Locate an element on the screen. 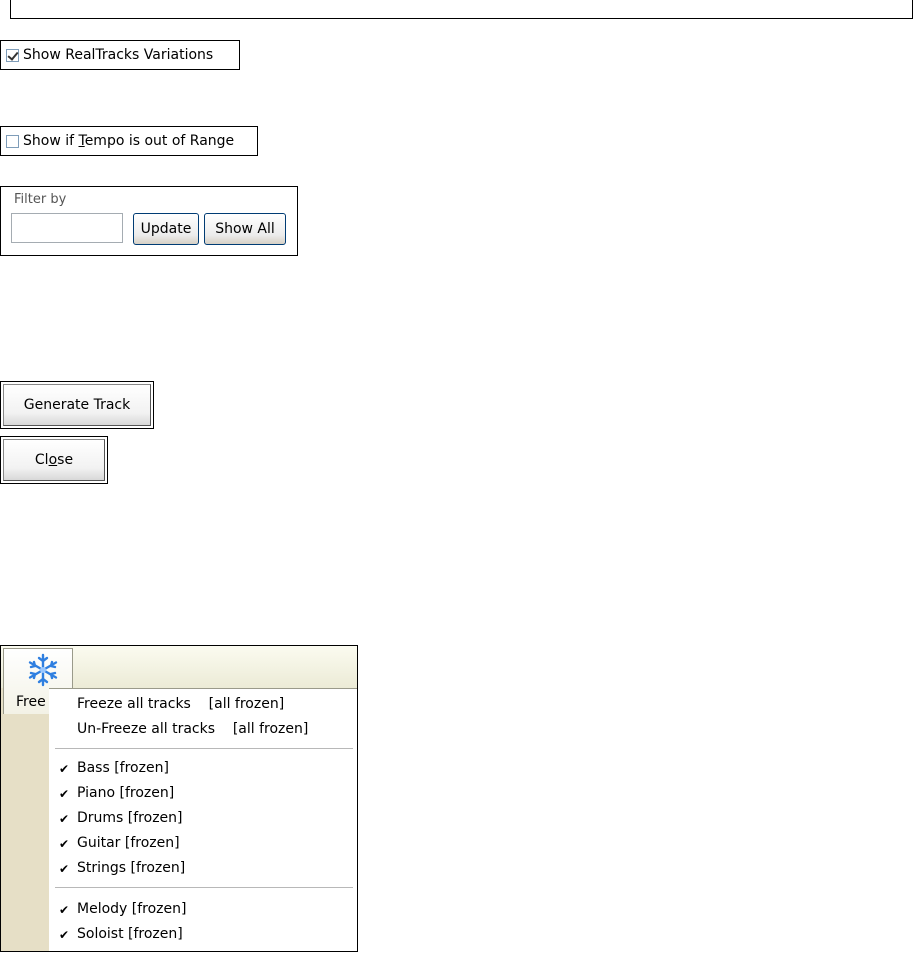  generate-track-button-frame: Generate Track is located at coordinates (77, 405).